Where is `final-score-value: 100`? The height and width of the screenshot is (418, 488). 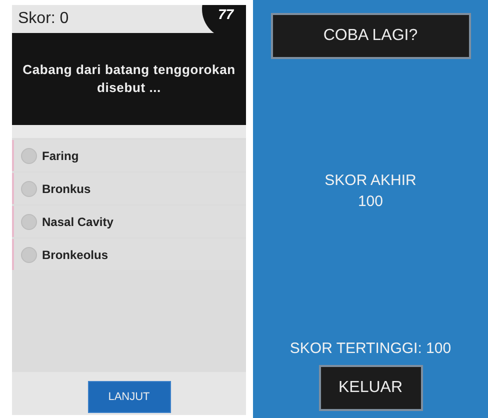 final-score-value: 100 is located at coordinates (370, 202).